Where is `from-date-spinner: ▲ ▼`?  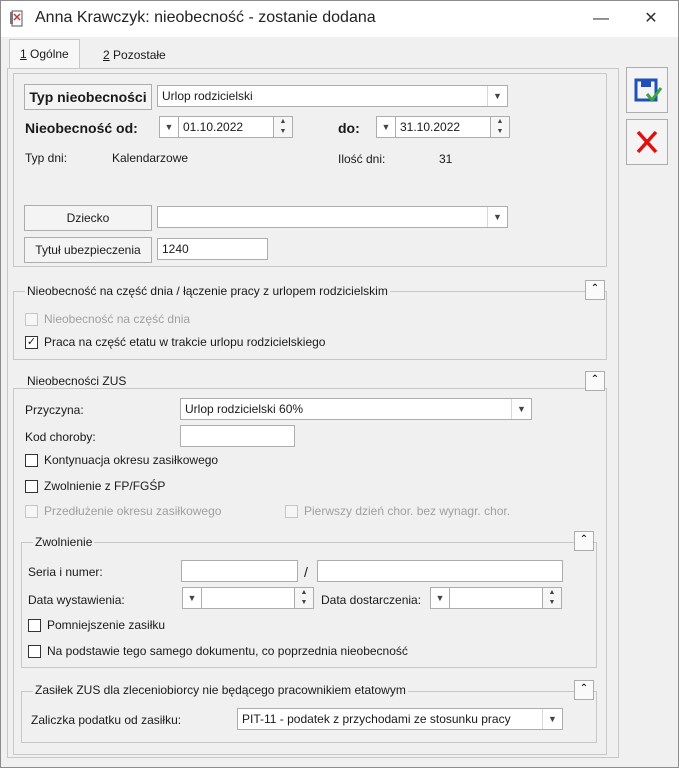
from-date-spinner: ▲ ▼ is located at coordinates (283, 127).